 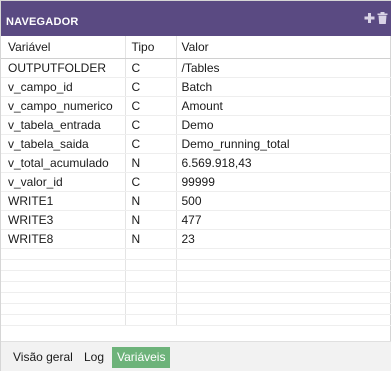 What do you see at coordinates (283, 220) in the screenshot?
I see `variable-value-cell: 477` at bounding box center [283, 220].